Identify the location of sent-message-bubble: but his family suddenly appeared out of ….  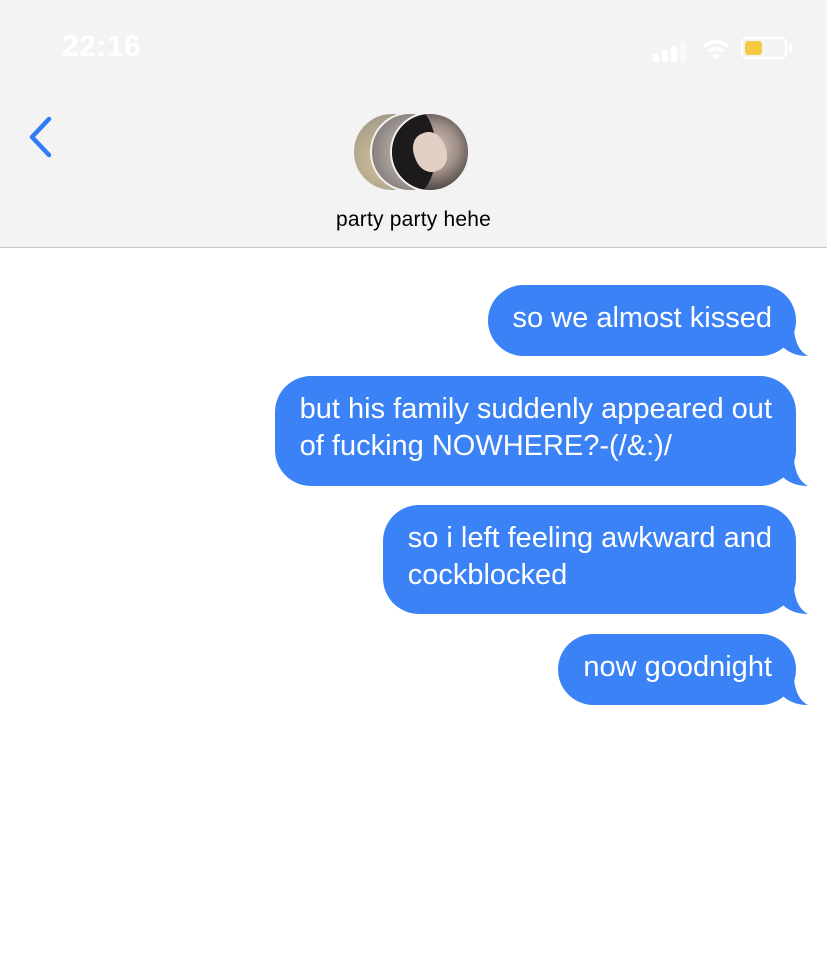
(541, 431).